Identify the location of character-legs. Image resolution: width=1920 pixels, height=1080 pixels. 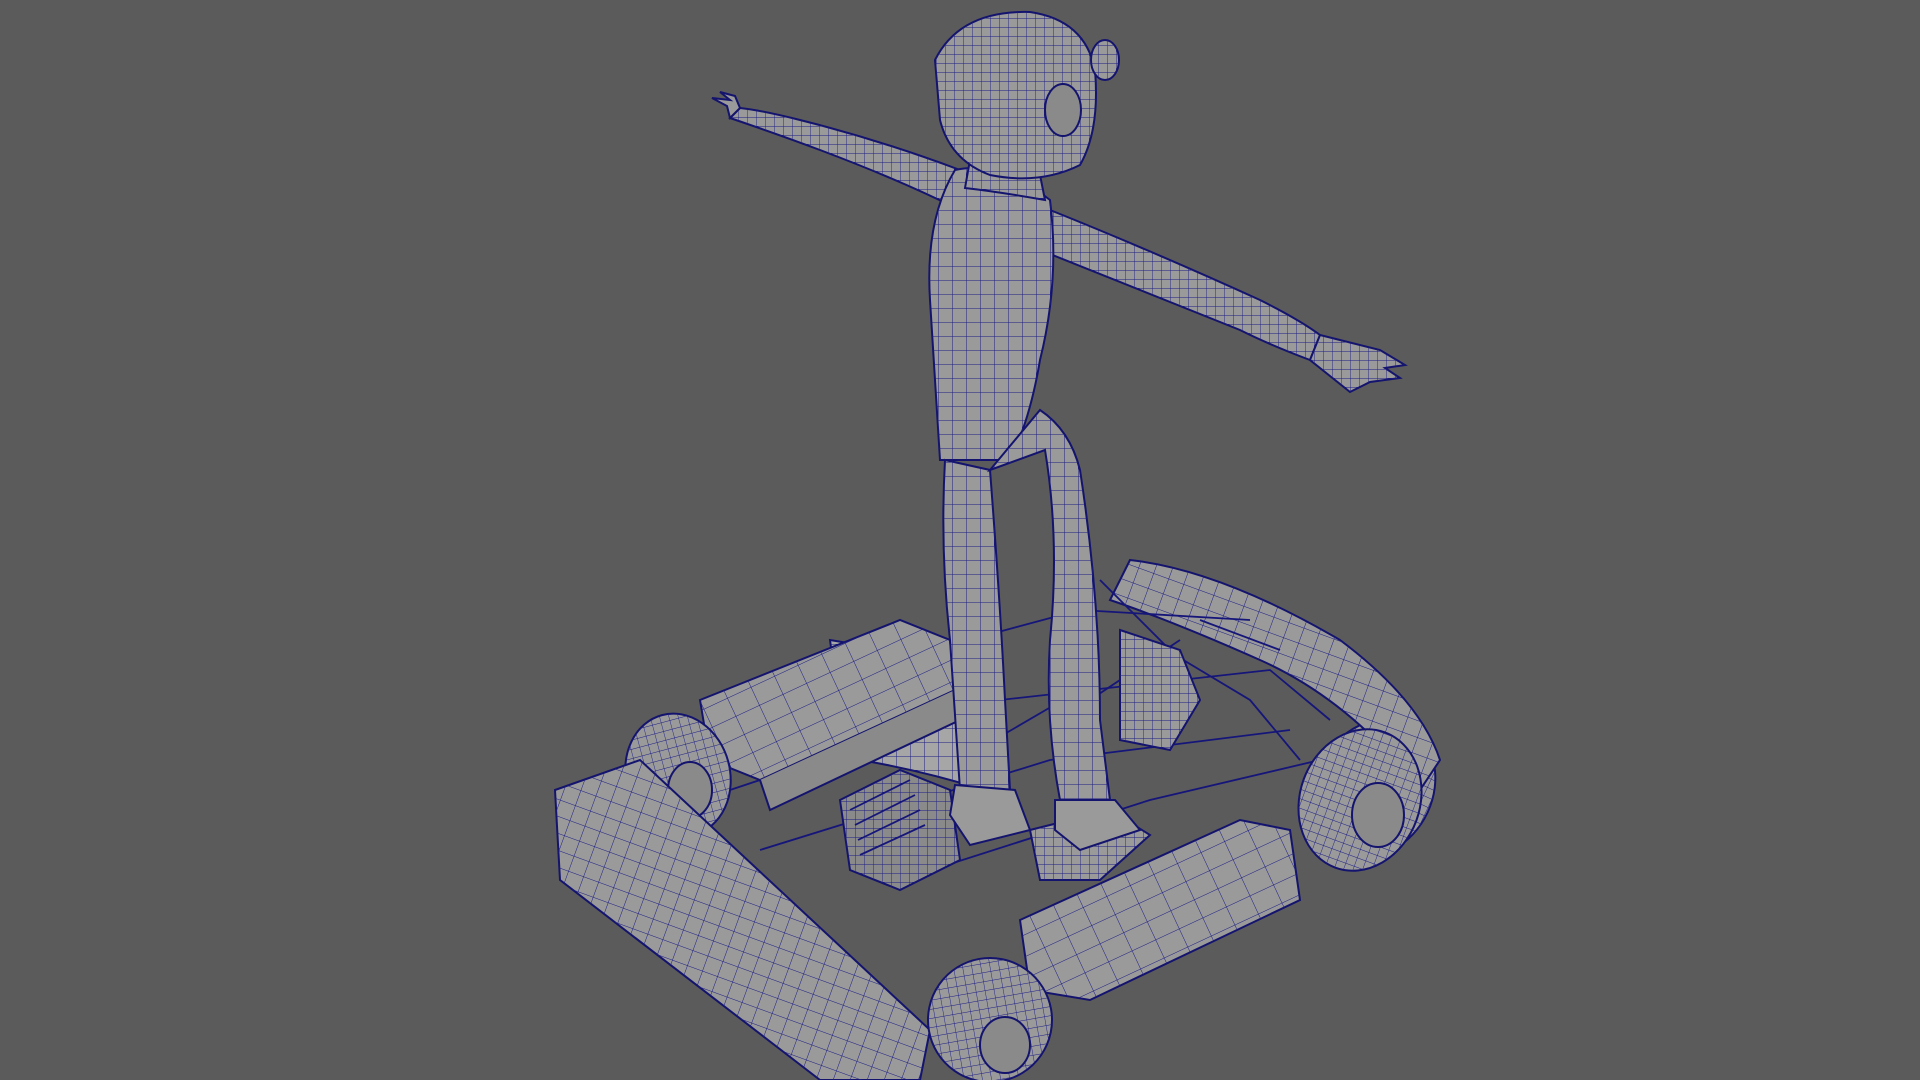
(1042, 630).